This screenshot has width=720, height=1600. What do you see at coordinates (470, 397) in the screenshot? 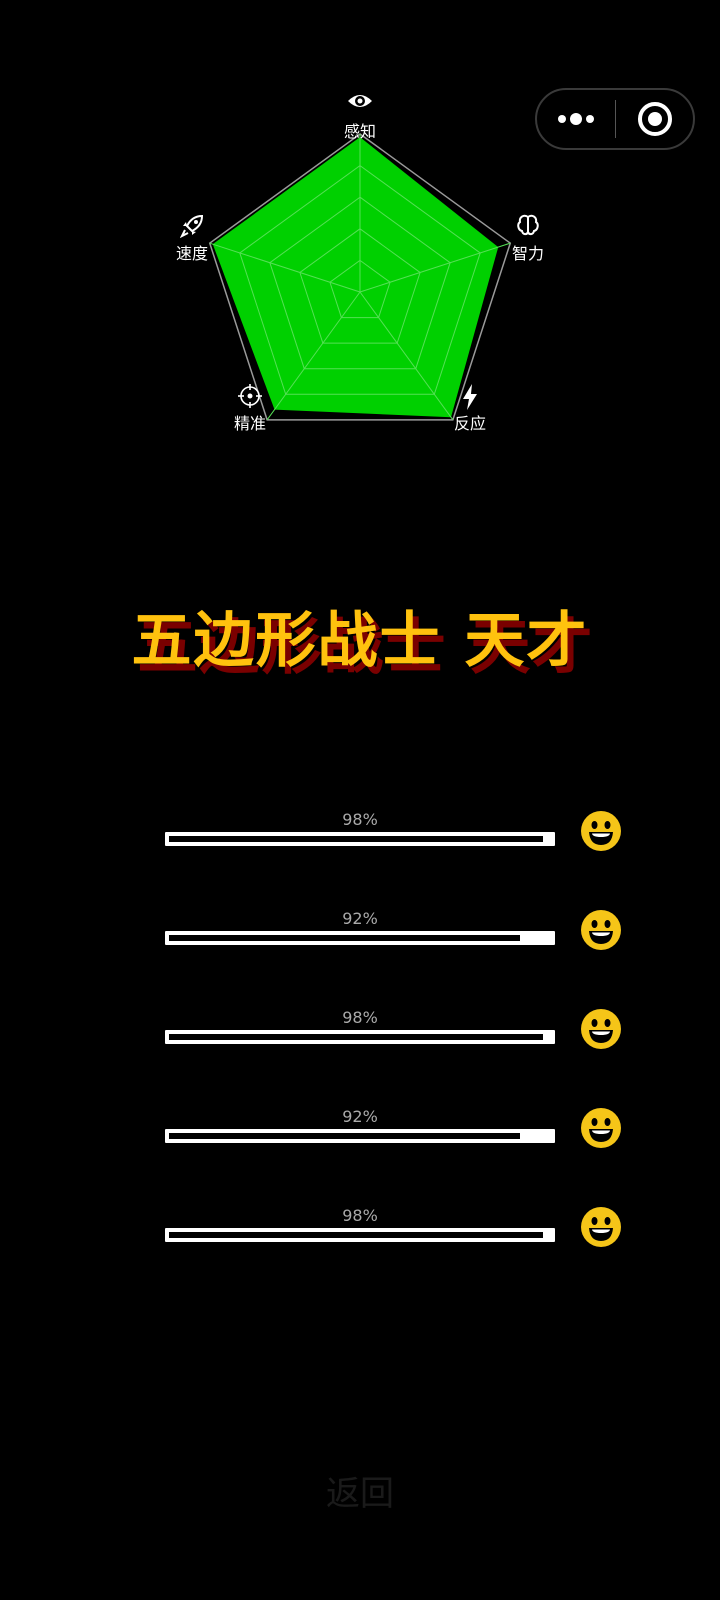
I see `lightning-icon` at bounding box center [470, 397].